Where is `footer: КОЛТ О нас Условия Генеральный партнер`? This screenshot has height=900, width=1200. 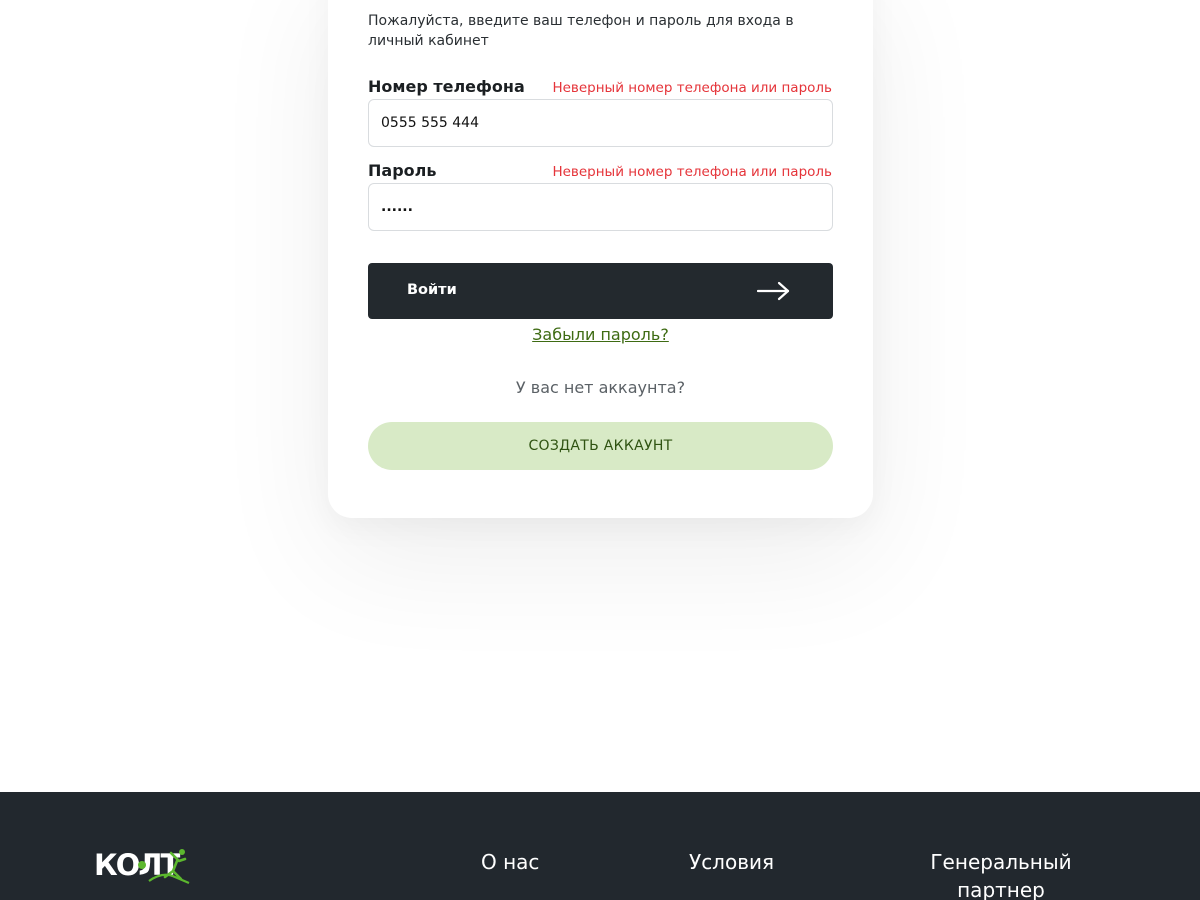
footer: КОЛТ О нас Условия Генеральный партнер is located at coordinates (600, 846).